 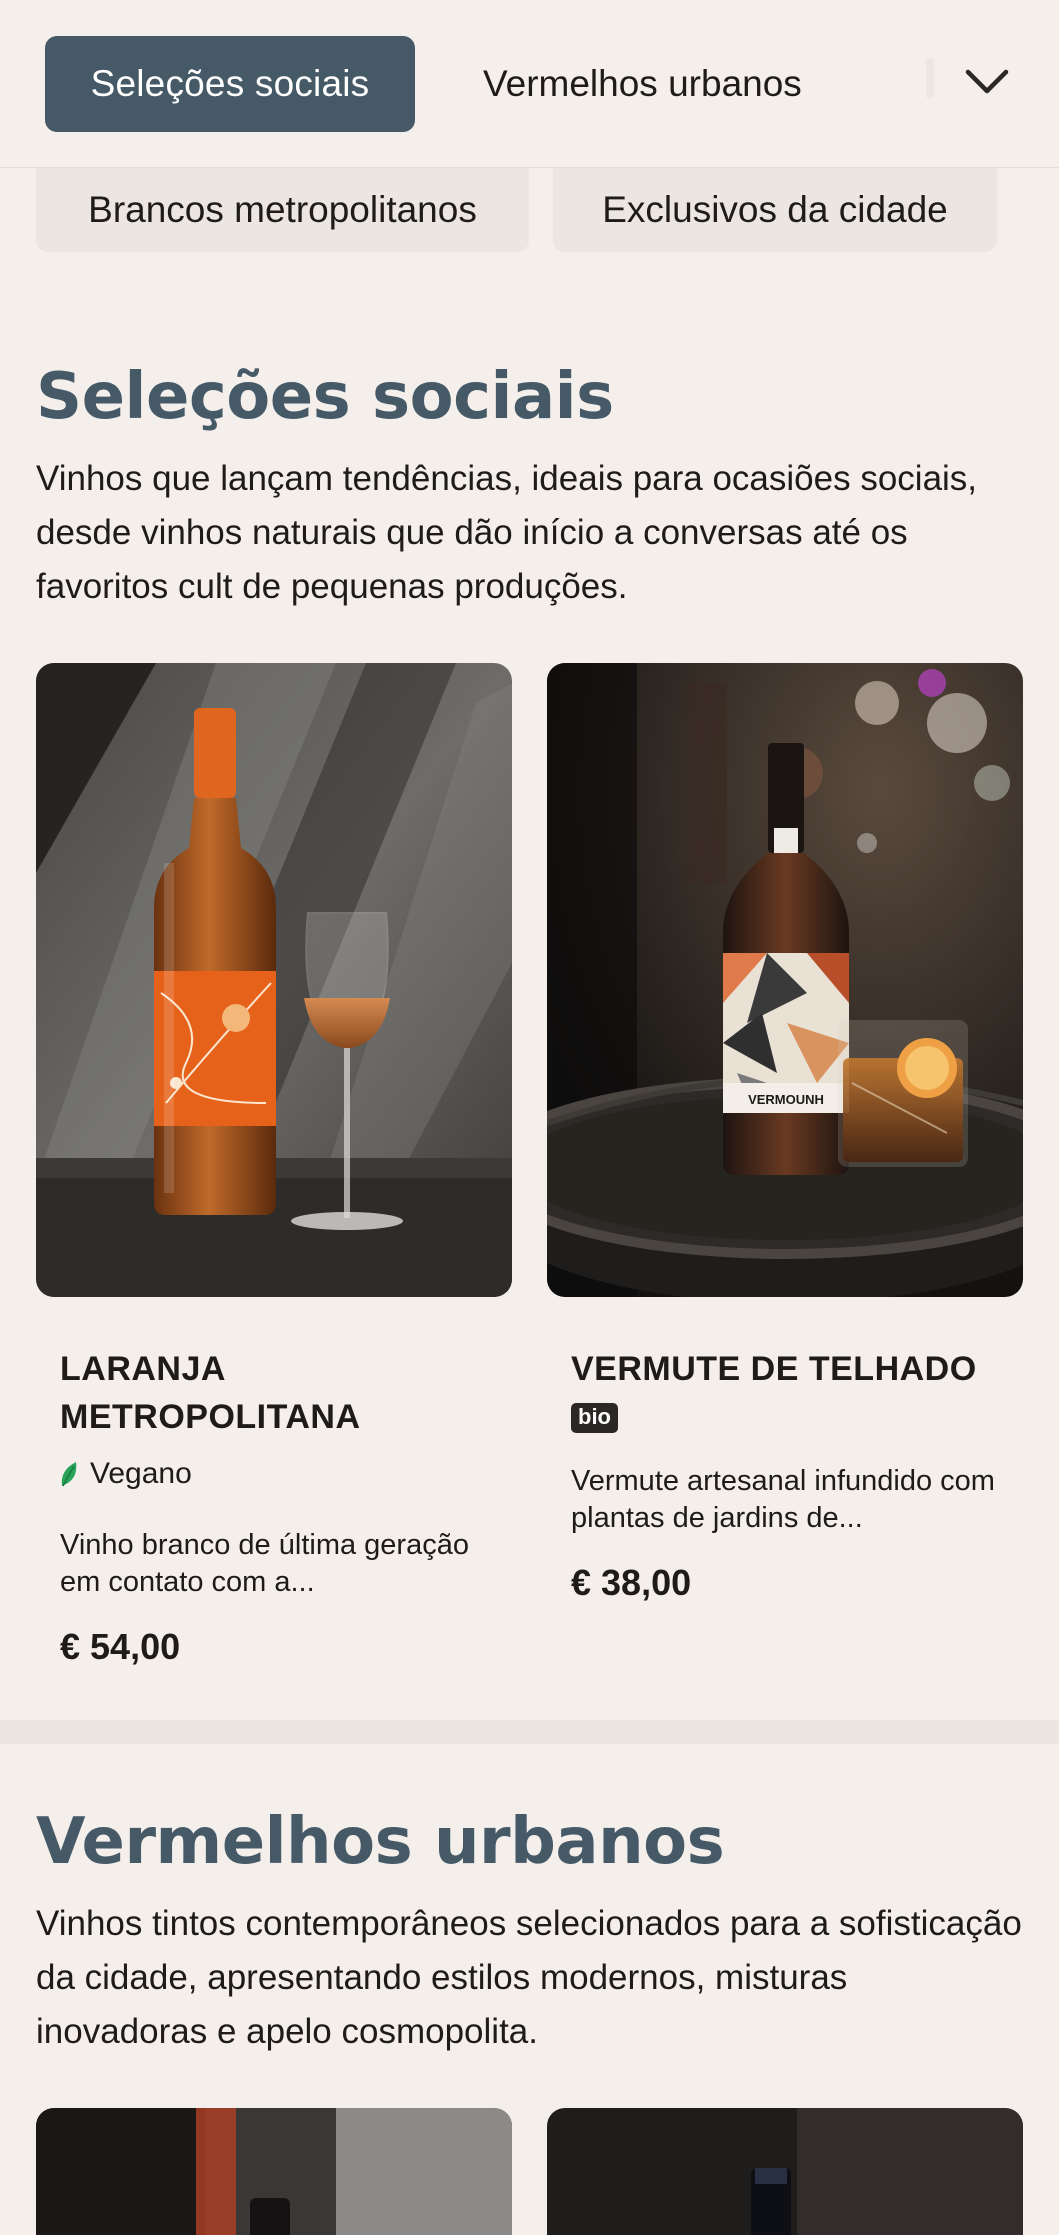 What do you see at coordinates (791, 1369) in the screenshot?
I see `product-name: VERMUTE DE TELHADO` at bounding box center [791, 1369].